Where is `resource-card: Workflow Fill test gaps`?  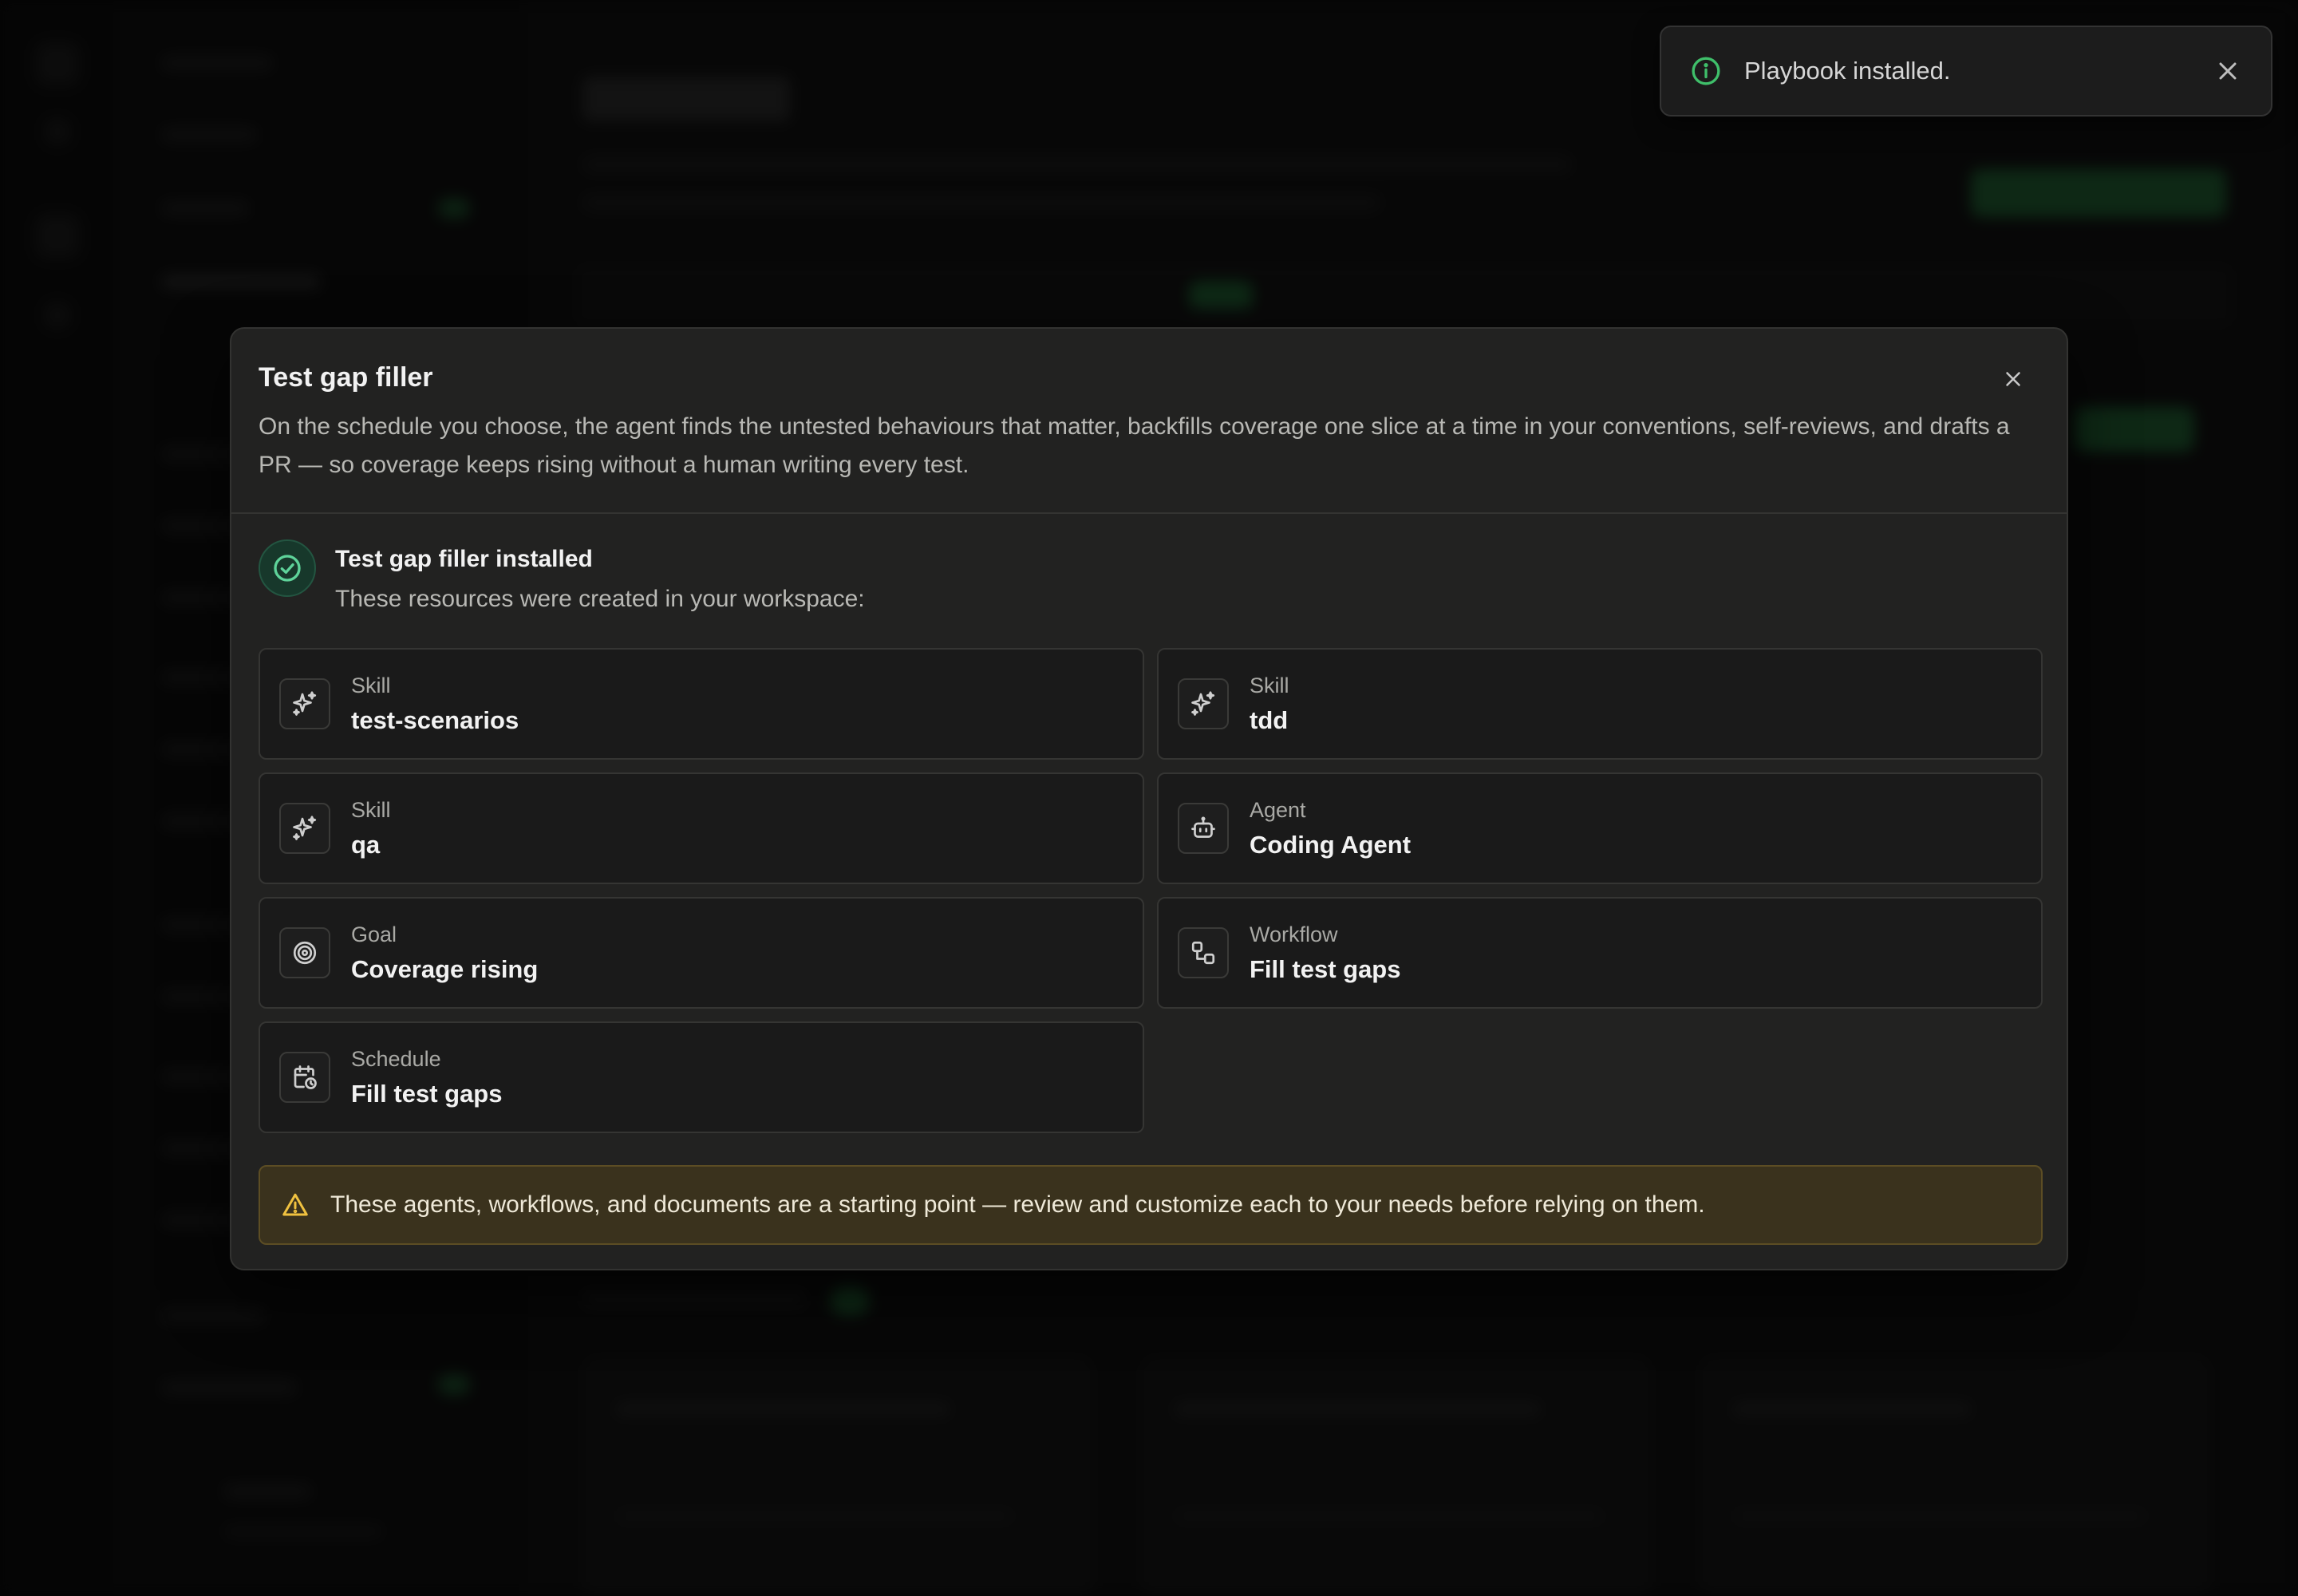 resource-card: Workflow Fill test gaps is located at coordinates (1600, 953).